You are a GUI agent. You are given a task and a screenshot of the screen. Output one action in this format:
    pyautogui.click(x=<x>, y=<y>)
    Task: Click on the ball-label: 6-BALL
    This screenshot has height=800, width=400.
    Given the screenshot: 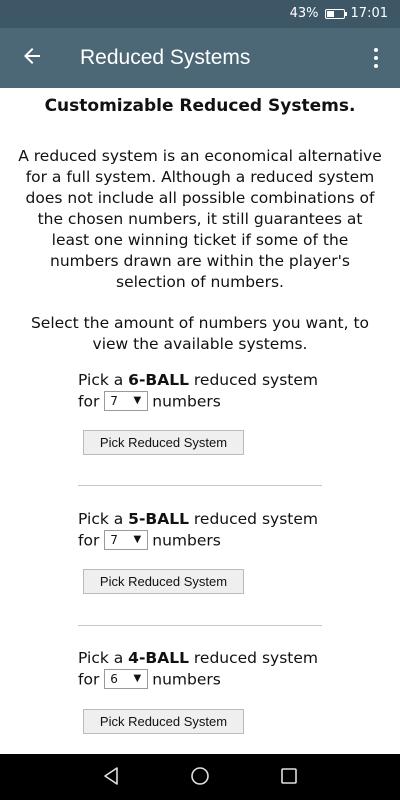 What is the action you would take?
    pyautogui.click(x=158, y=380)
    